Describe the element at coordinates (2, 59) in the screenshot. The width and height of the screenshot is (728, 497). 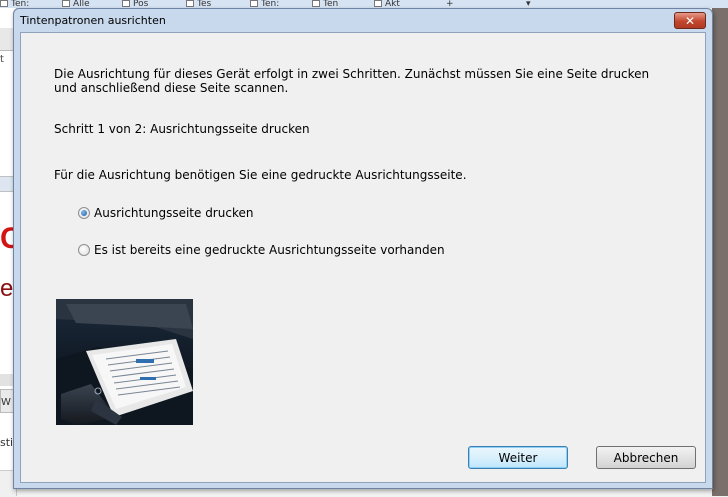
I see `background-text: t` at that location.